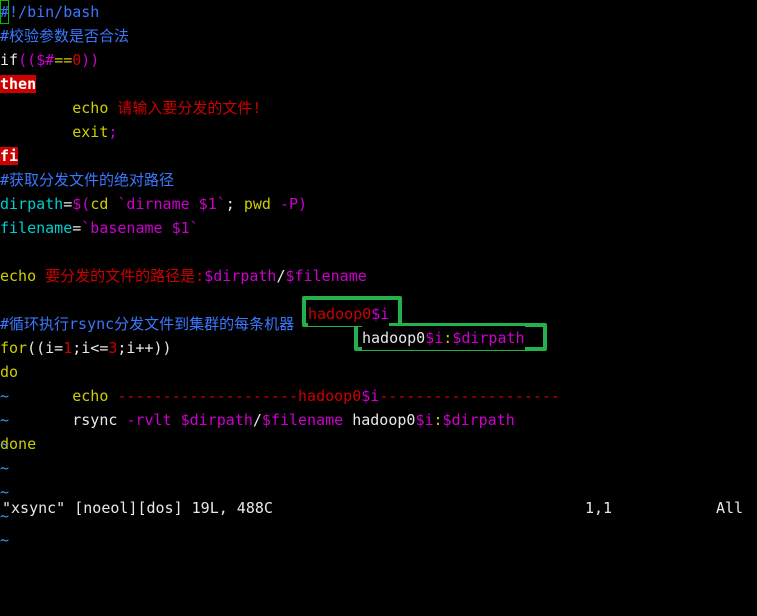 This screenshot has height=616, width=757. Describe the element at coordinates (45, 60) in the screenshot. I see `code-token: $#` at that location.